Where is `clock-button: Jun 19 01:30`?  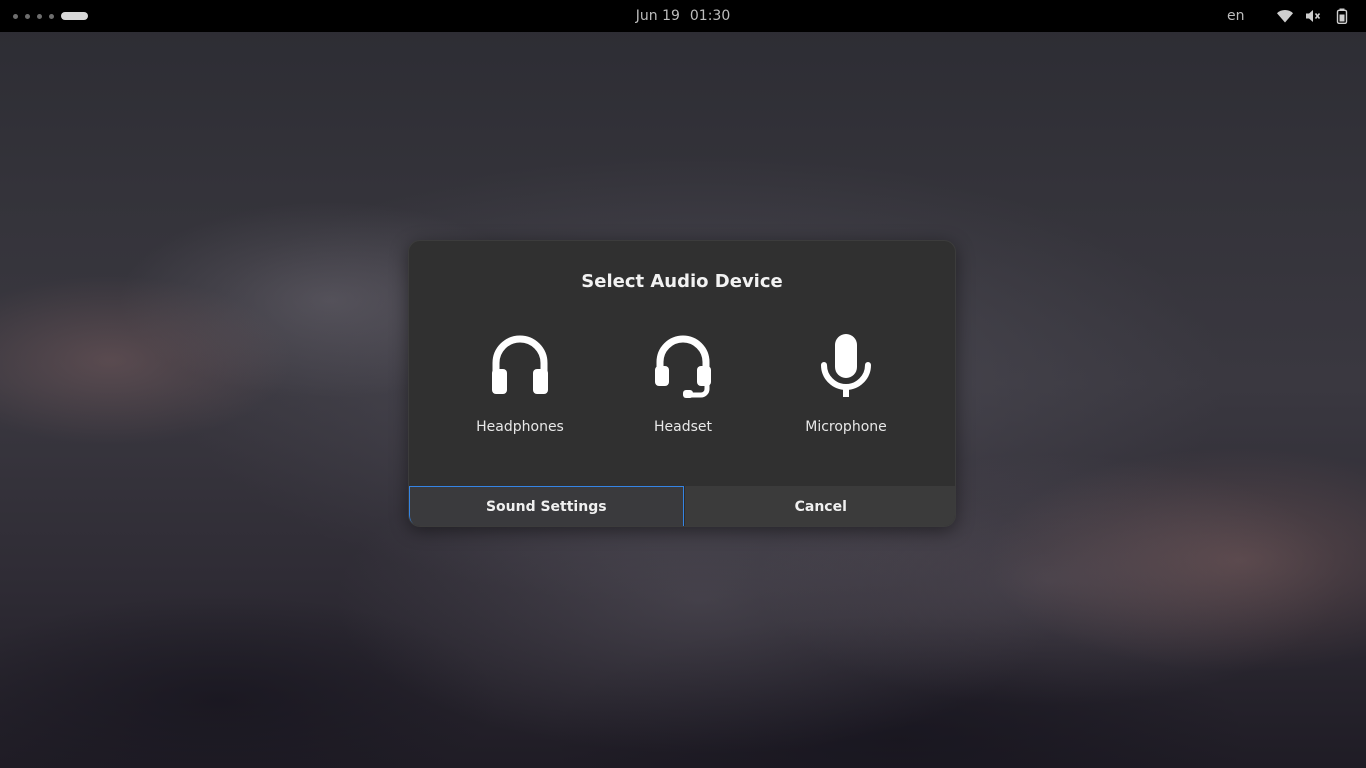
clock-button: Jun 19 01:30 is located at coordinates (683, 16).